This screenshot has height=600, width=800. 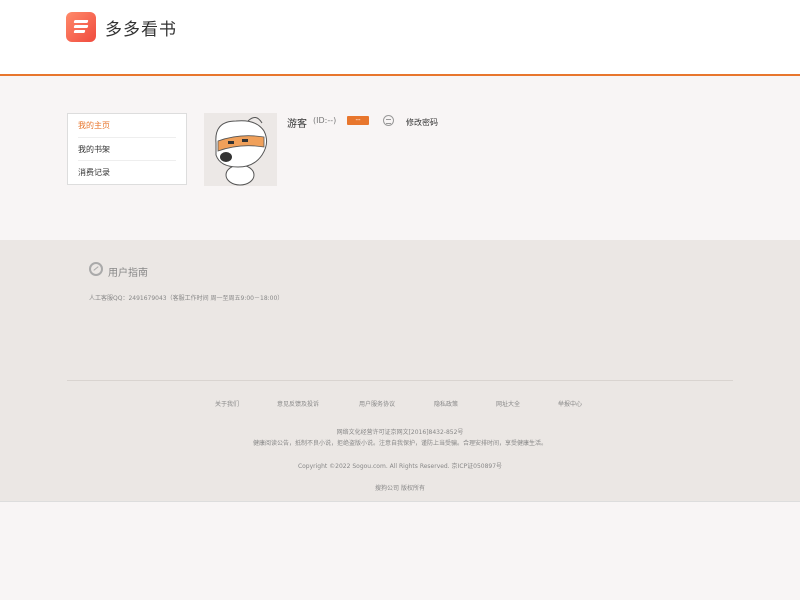 I want to click on mascot-avatar, so click(x=240, y=149).